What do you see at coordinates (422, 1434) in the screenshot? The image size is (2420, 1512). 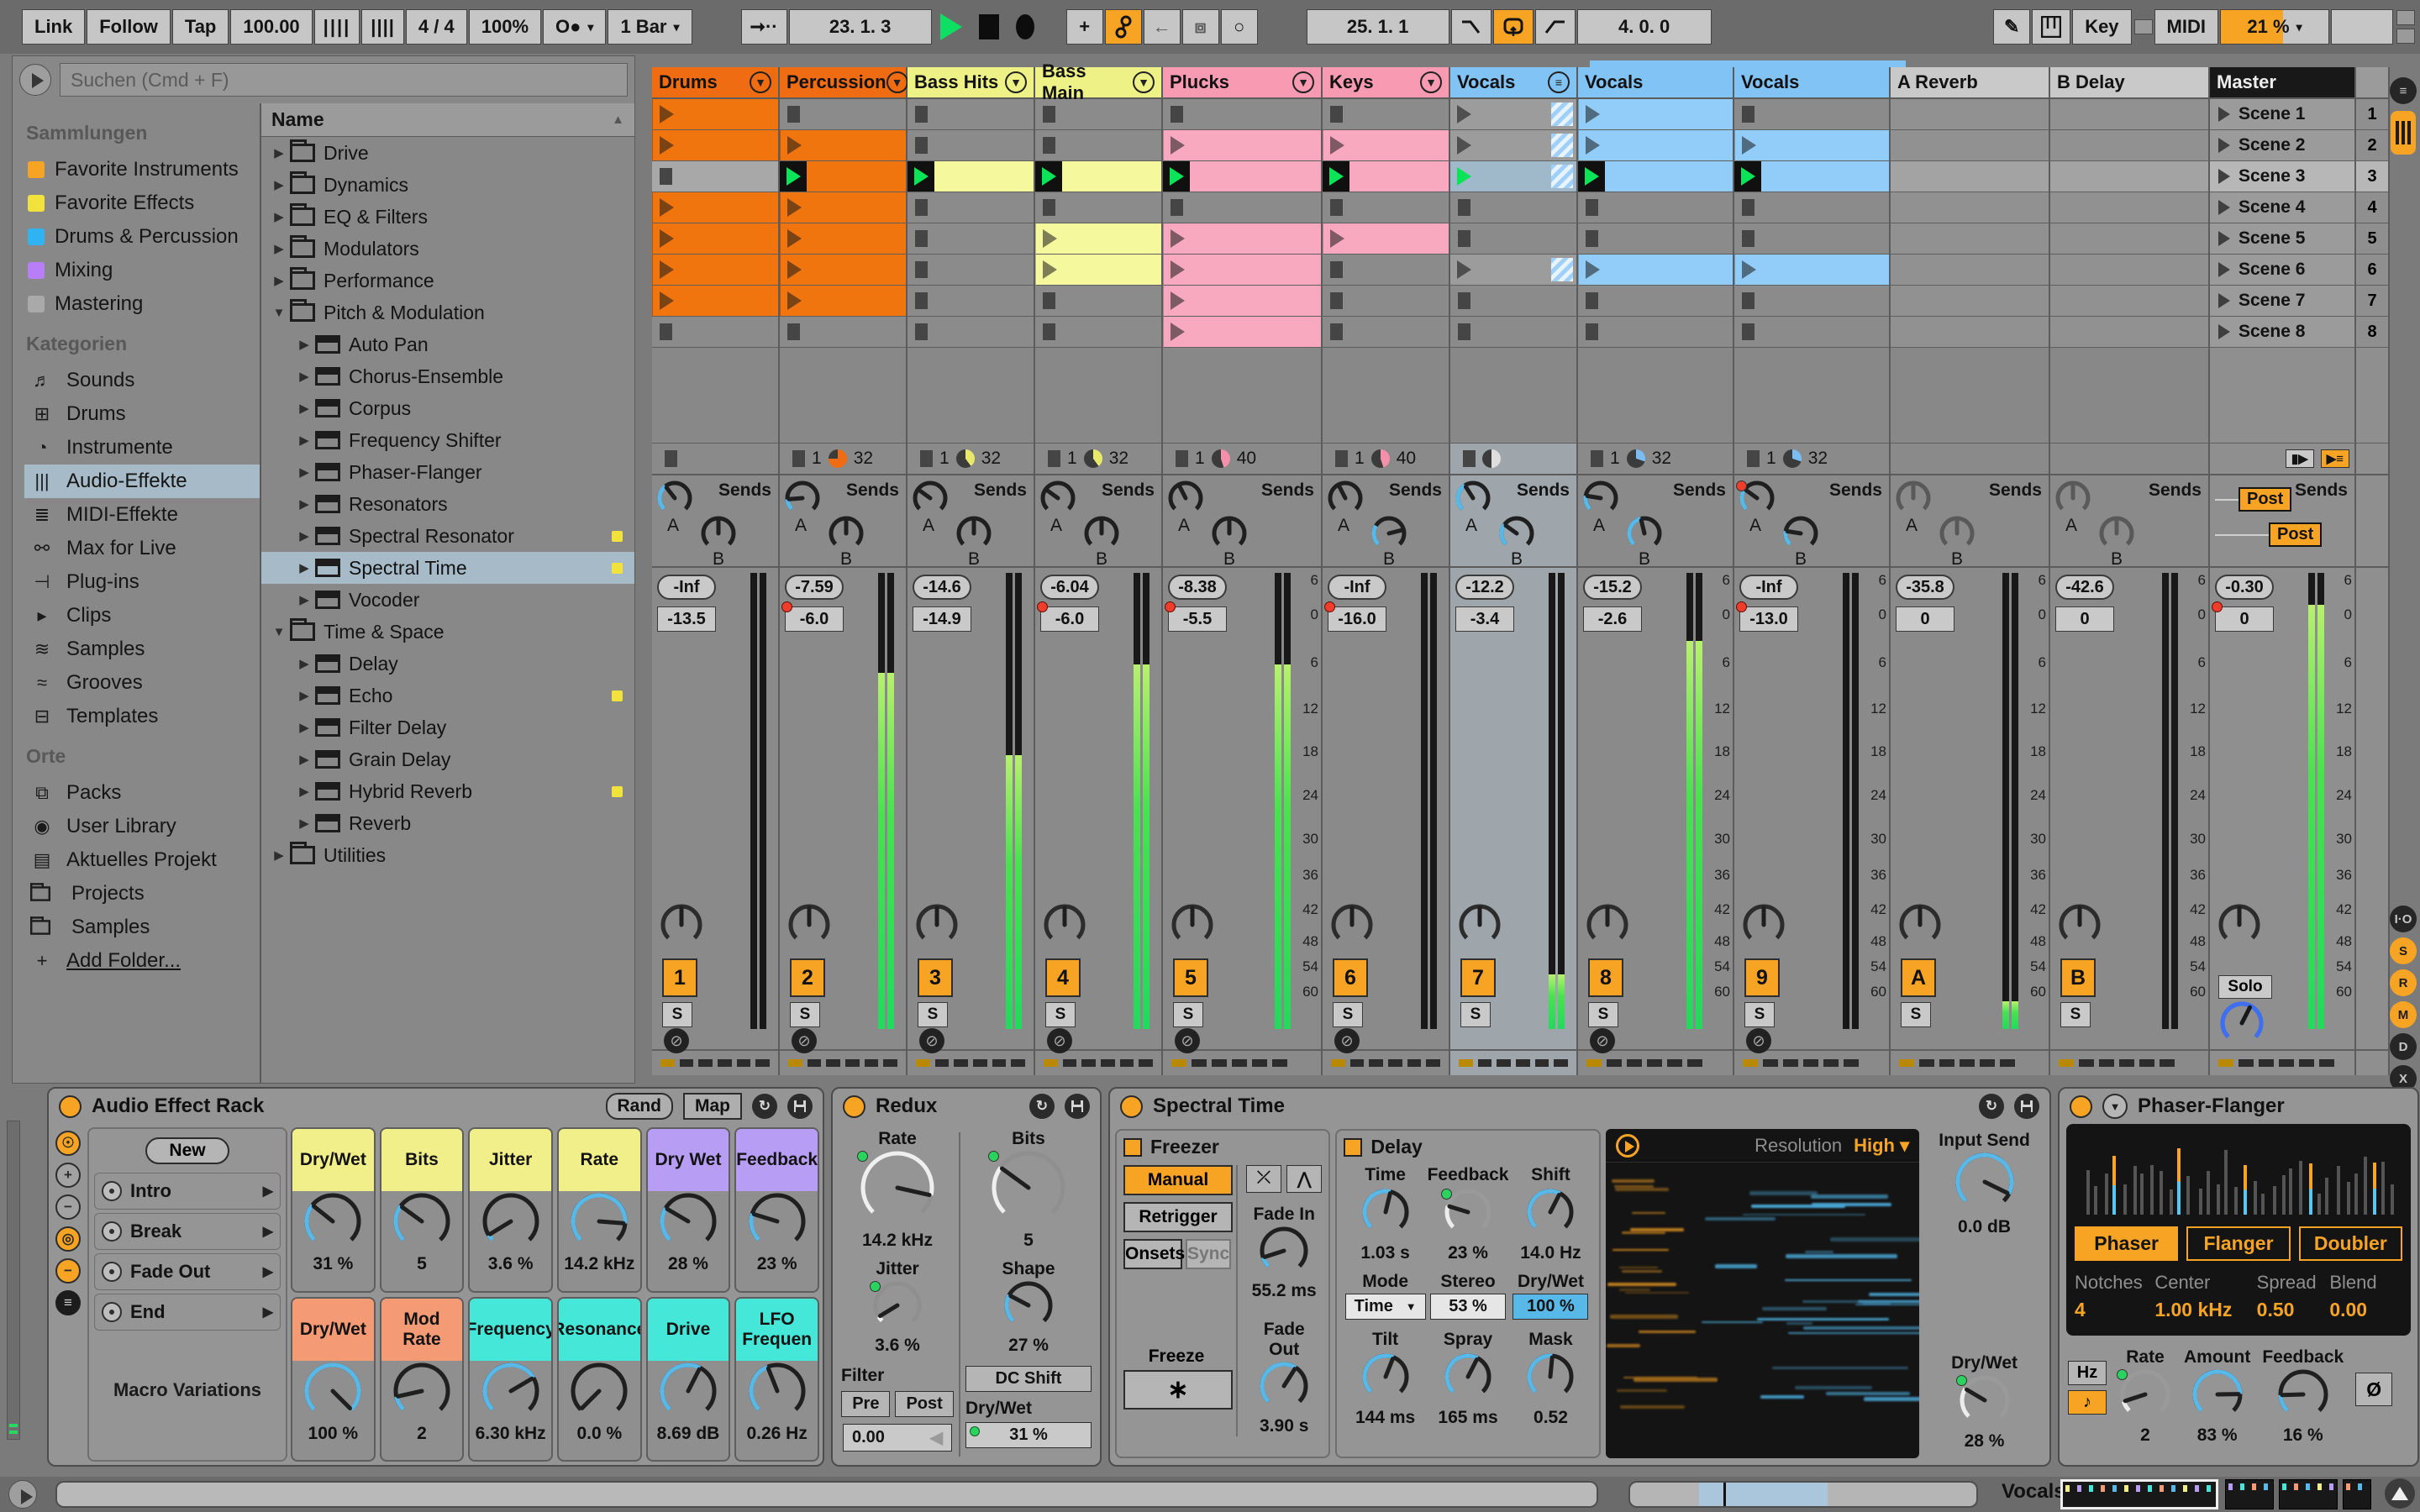 I see `macro-value: 2` at bounding box center [422, 1434].